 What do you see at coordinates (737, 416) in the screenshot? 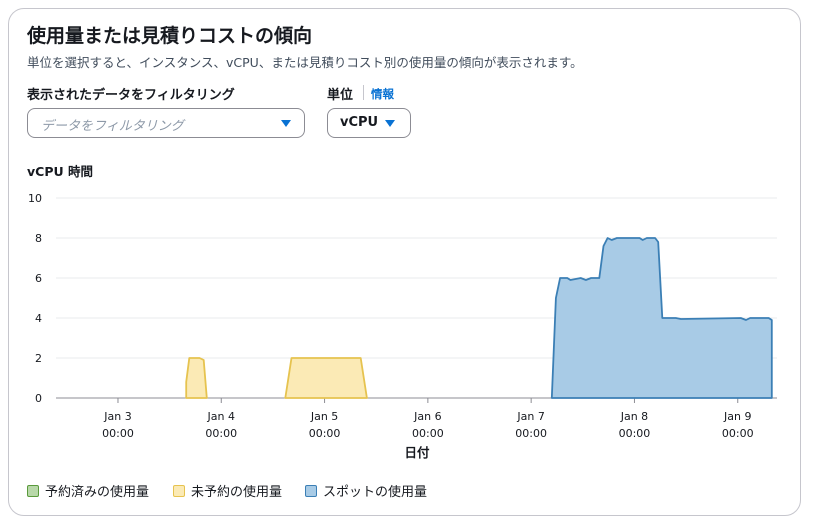
I see `x-tick-date: Jan 9` at bounding box center [737, 416].